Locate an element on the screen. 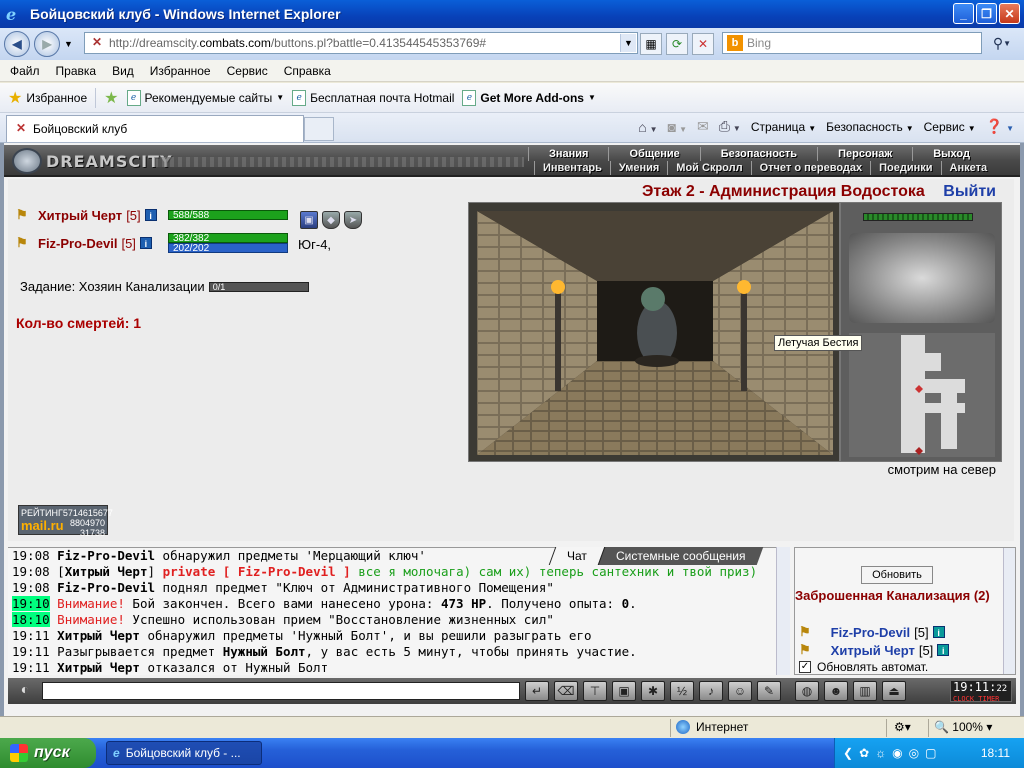  forward-button: ▶ is located at coordinates (47, 44).